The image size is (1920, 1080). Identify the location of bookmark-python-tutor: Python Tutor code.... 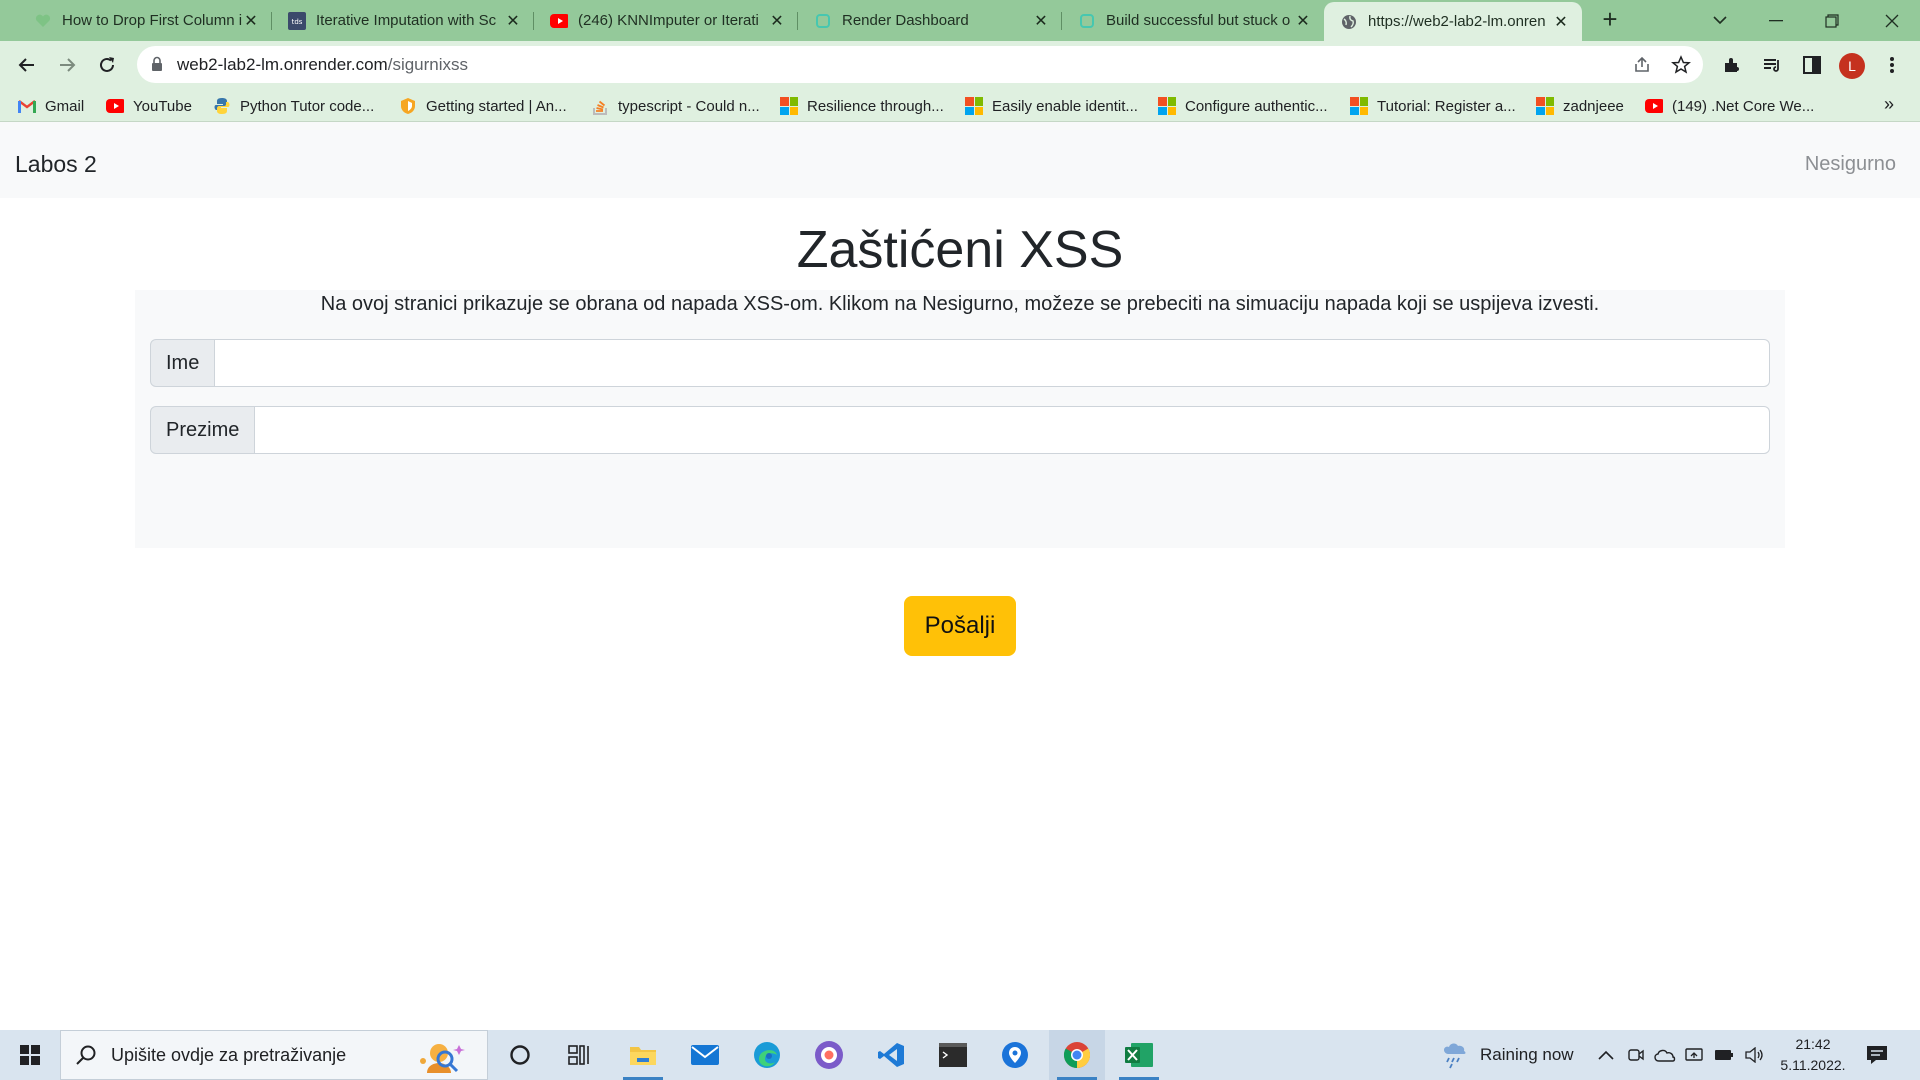
(293, 106).